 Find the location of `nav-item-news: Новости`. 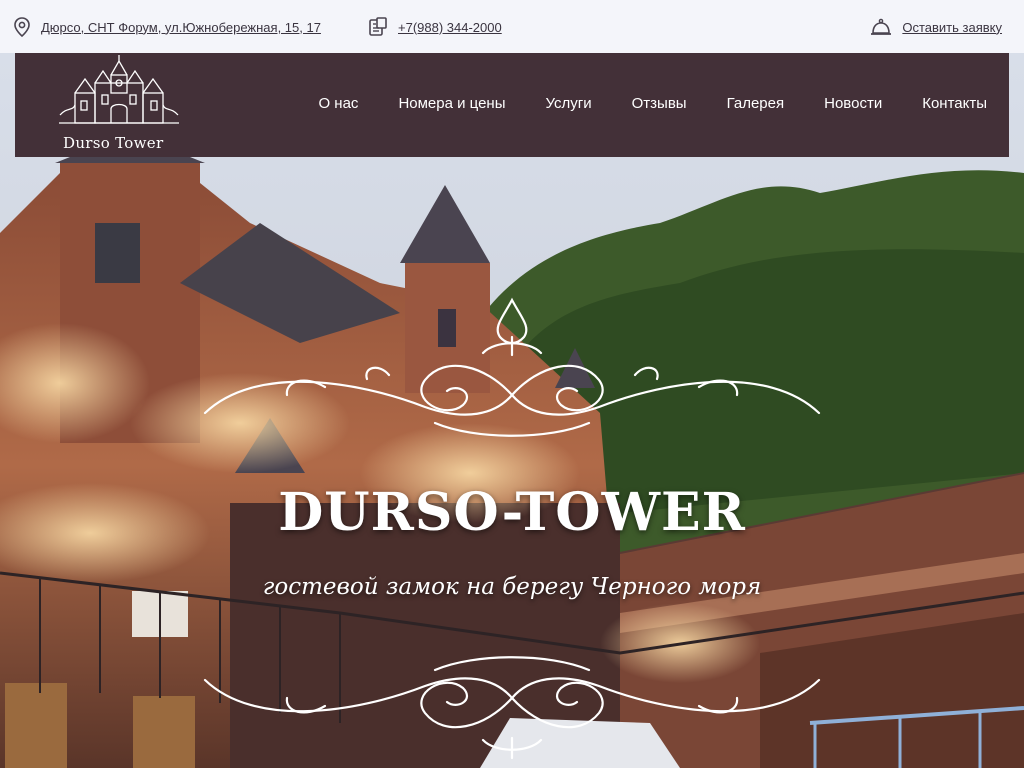

nav-item-news: Новости is located at coordinates (853, 103).